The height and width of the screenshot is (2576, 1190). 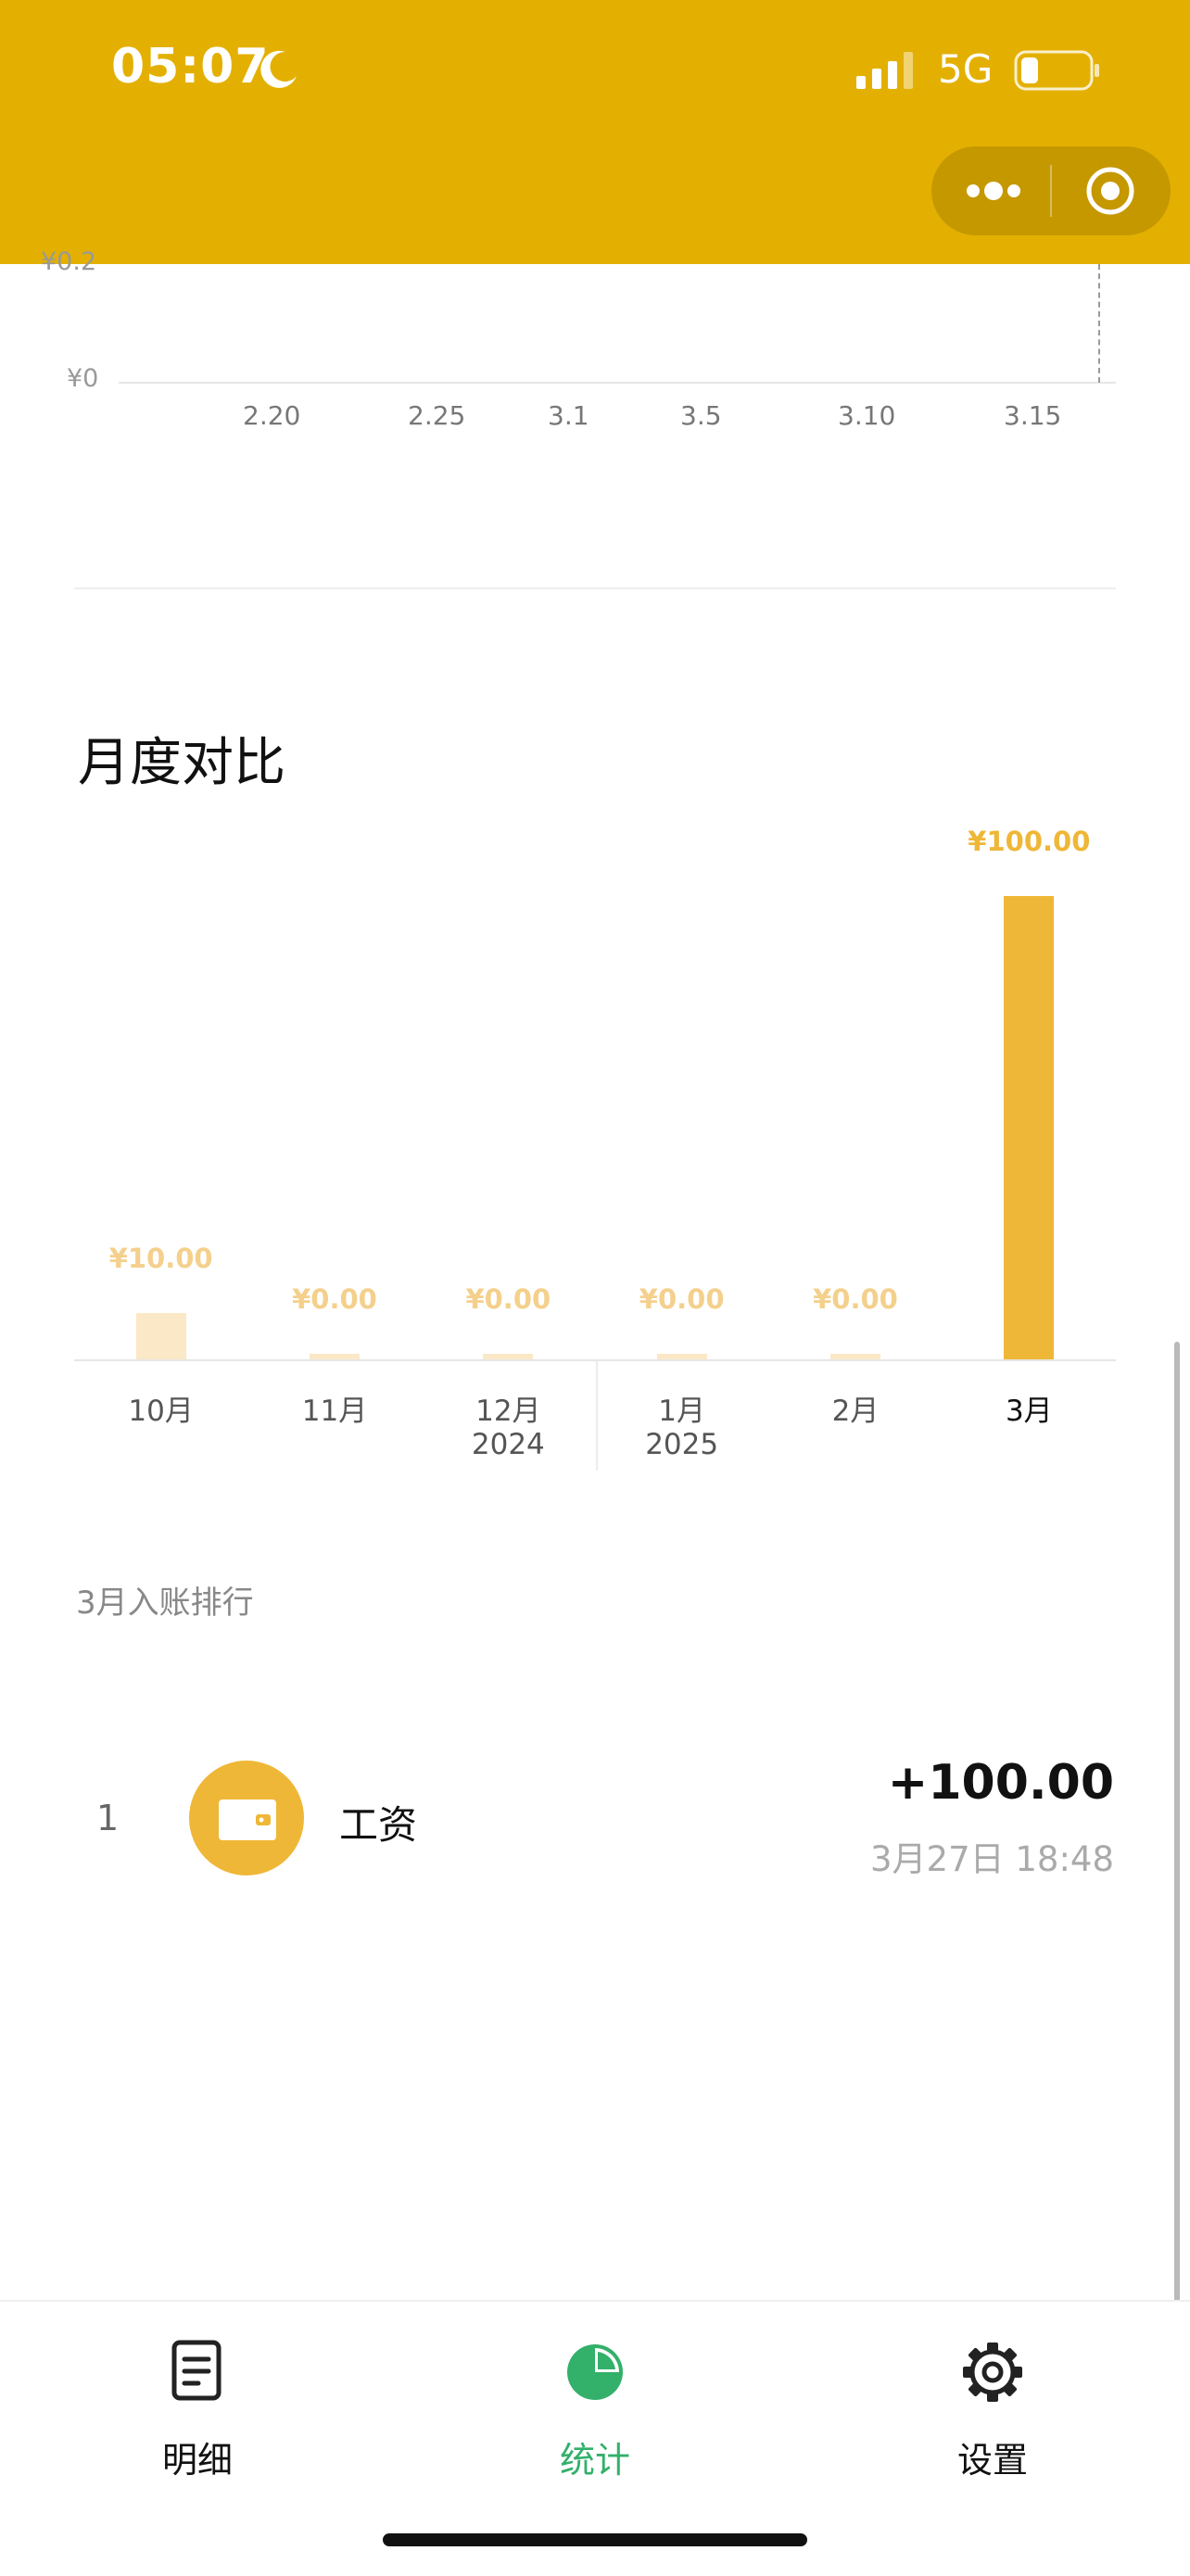 I want to click on tab-settings: 设置, so click(x=992, y=2413).